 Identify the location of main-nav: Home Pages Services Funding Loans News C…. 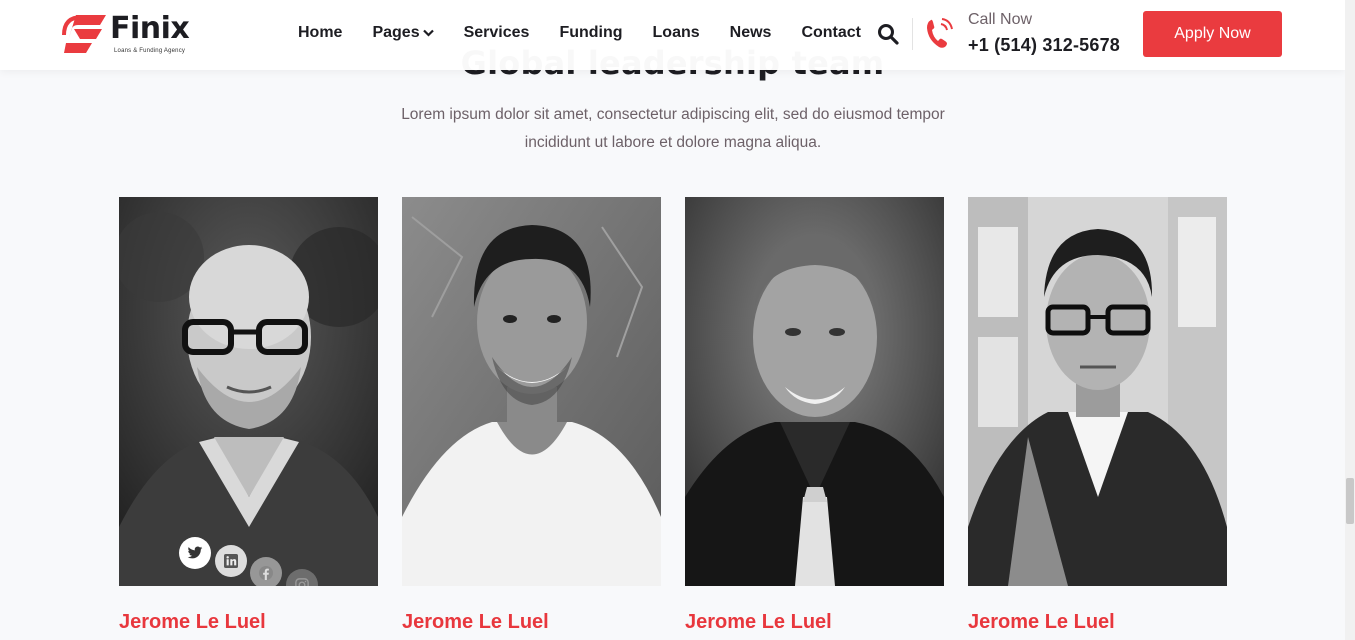
(594, 33).